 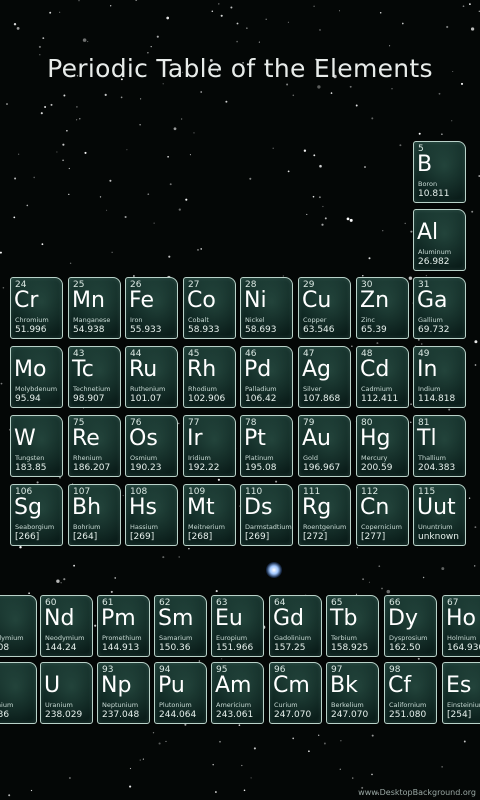 What do you see at coordinates (175, 648) in the screenshot?
I see `element-mass: 150.36` at bounding box center [175, 648].